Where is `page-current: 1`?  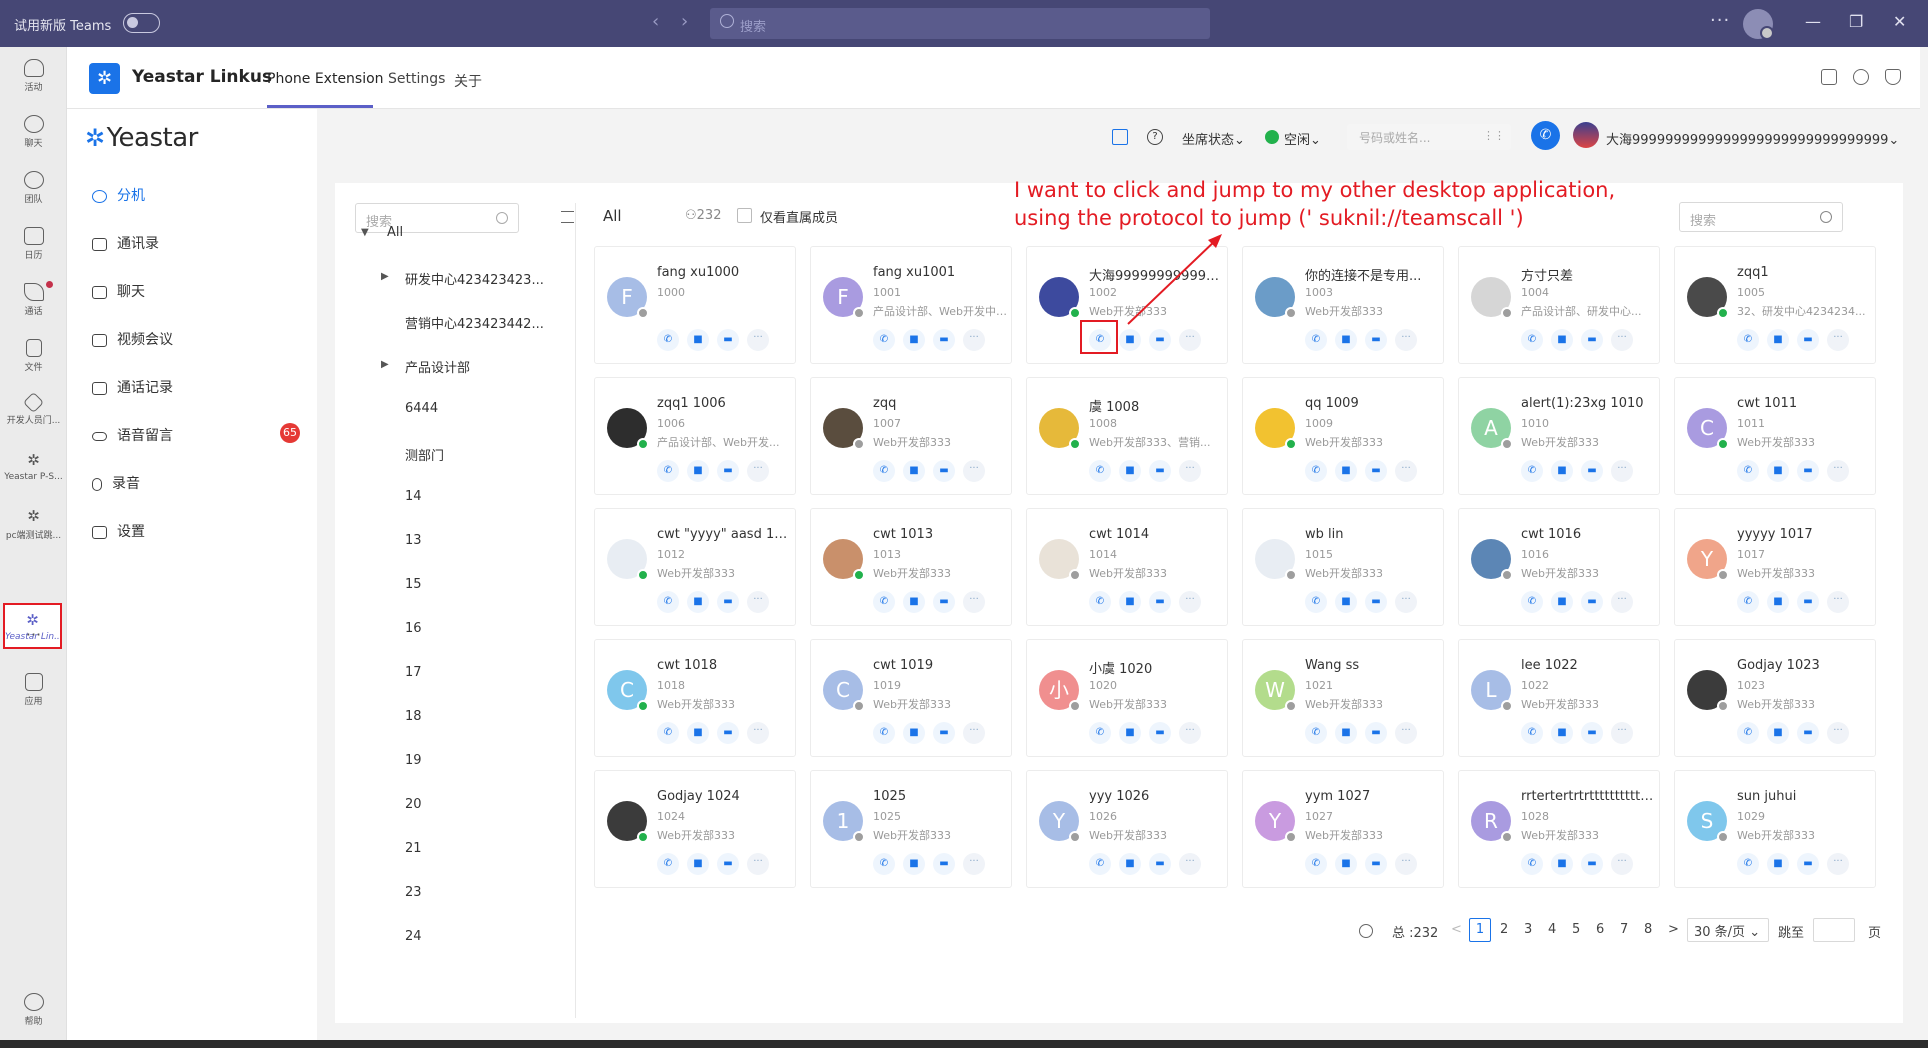
page-current: 1 is located at coordinates (1480, 930).